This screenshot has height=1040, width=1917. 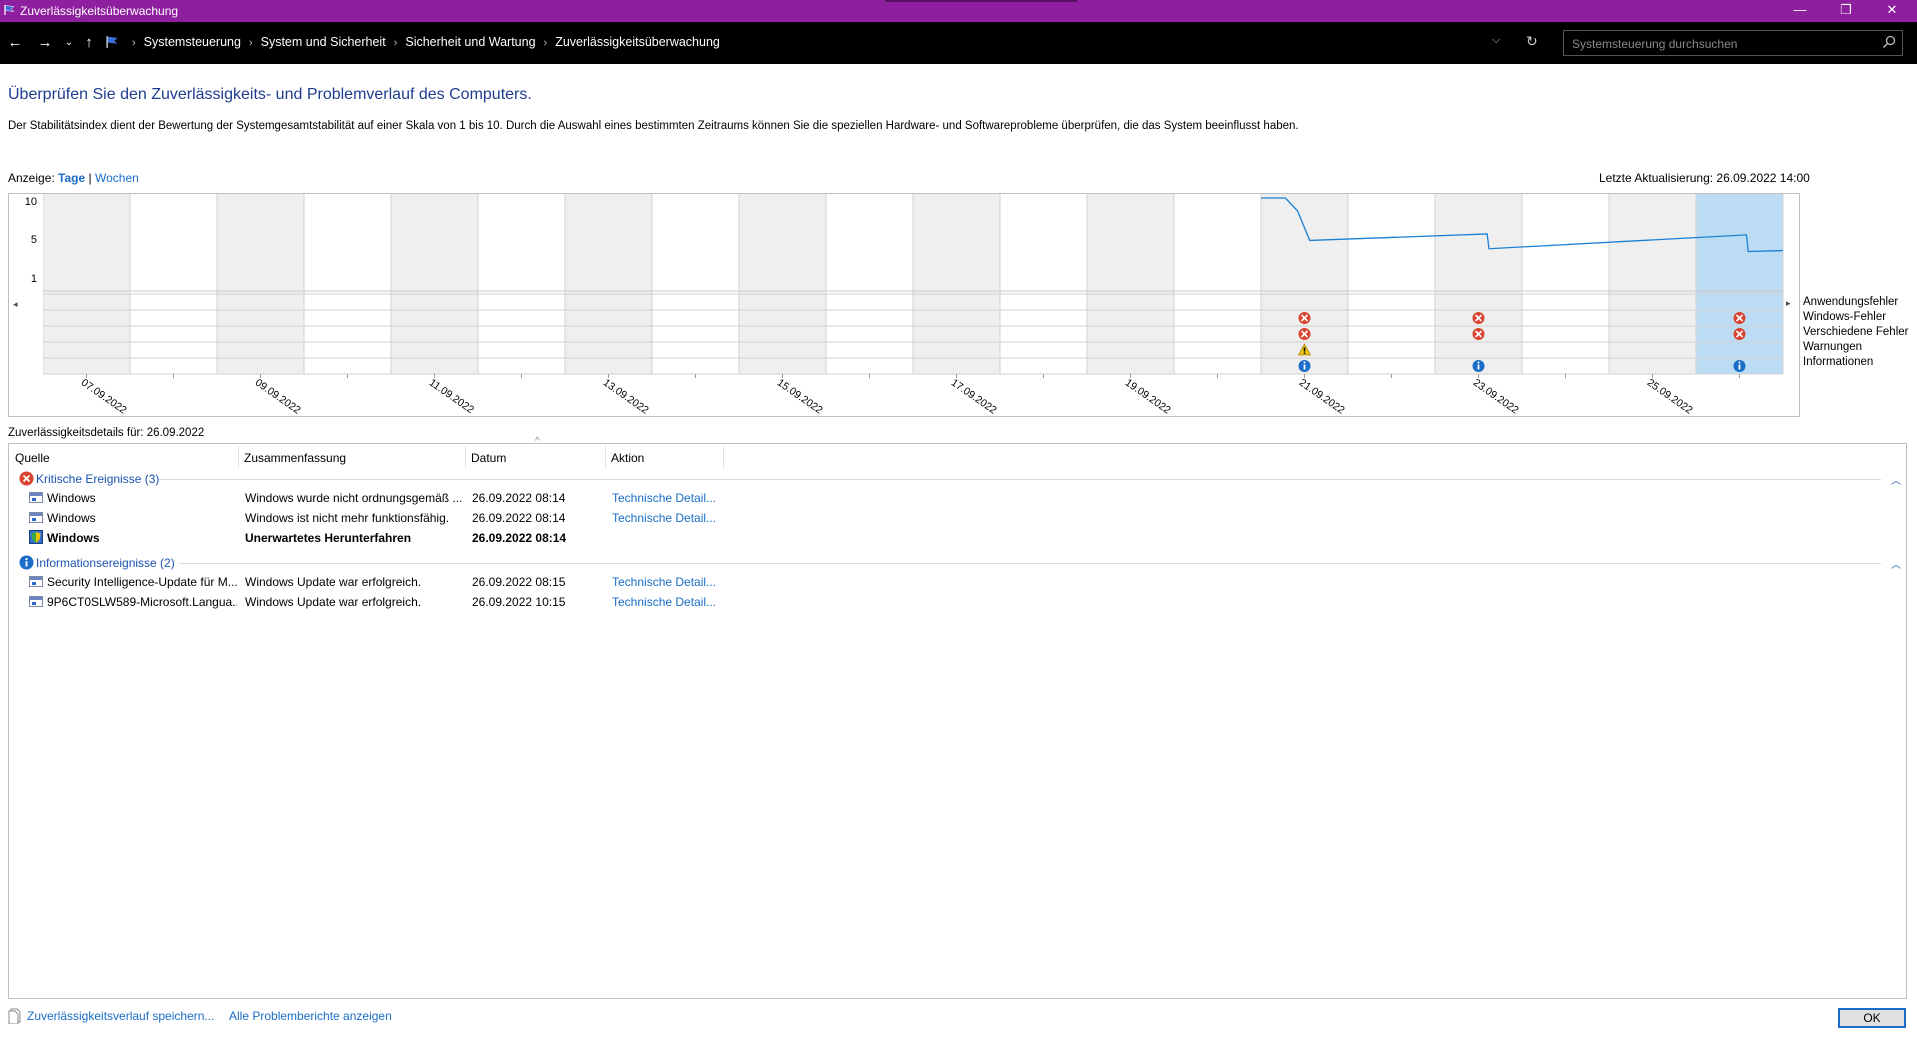 What do you see at coordinates (89, 43) in the screenshot?
I see `up-arrow-icon: ↑` at bounding box center [89, 43].